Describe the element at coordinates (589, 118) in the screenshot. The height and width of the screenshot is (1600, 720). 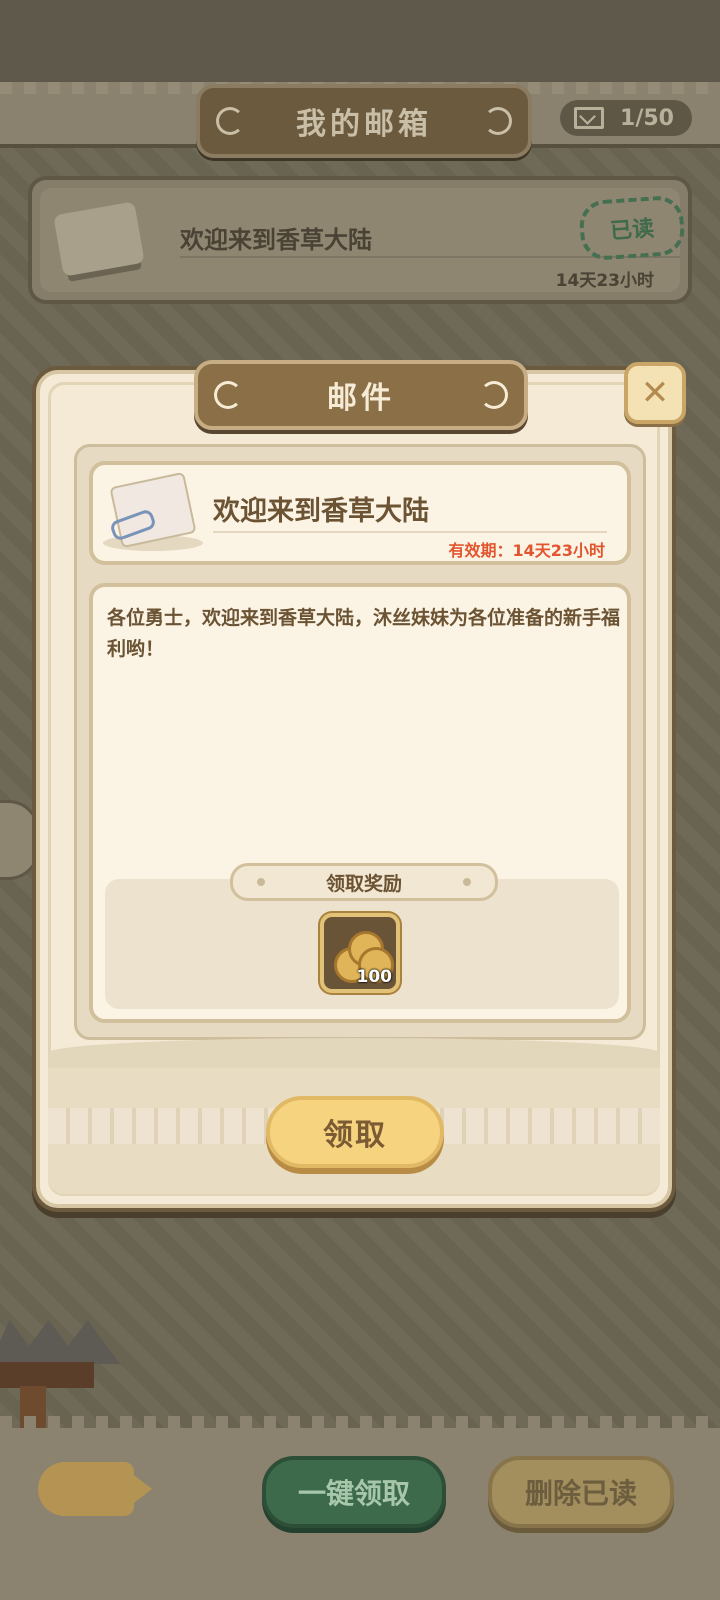
I see `envelope-icon` at that location.